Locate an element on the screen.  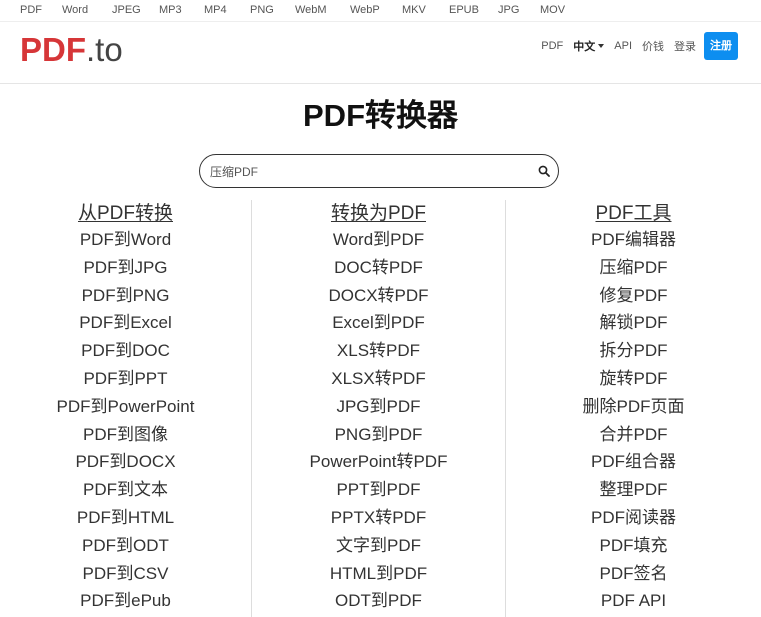
tool-link: PDF组合器 is located at coordinates (633, 462).